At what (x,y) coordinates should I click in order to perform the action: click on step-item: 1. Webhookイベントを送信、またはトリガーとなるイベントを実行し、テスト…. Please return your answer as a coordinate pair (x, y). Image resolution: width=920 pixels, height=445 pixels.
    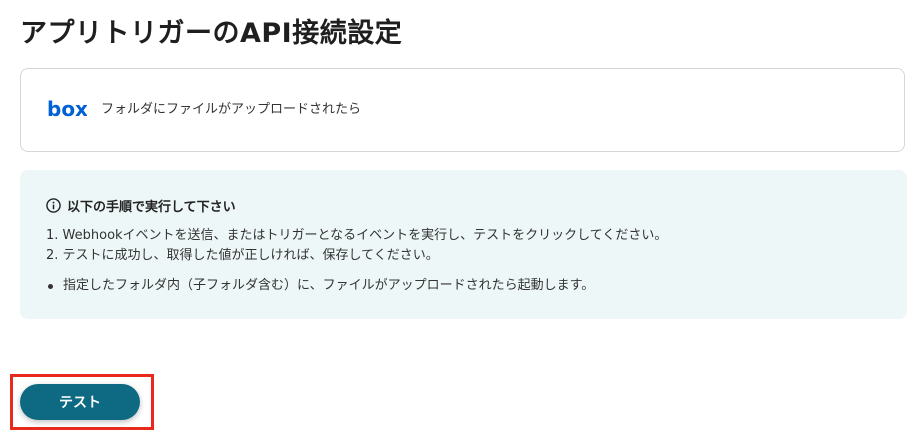
    Looking at the image, I should click on (357, 235).